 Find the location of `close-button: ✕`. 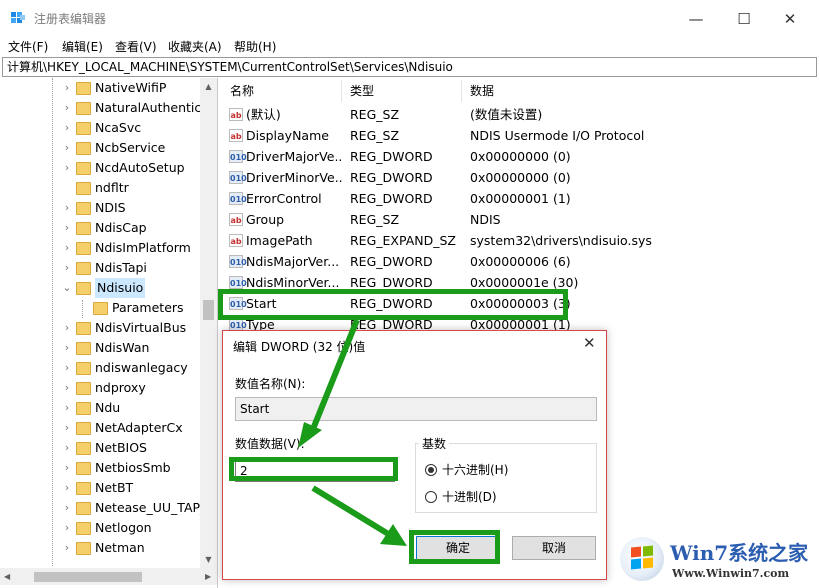

close-button: ✕ is located at coordinates (790, 19).